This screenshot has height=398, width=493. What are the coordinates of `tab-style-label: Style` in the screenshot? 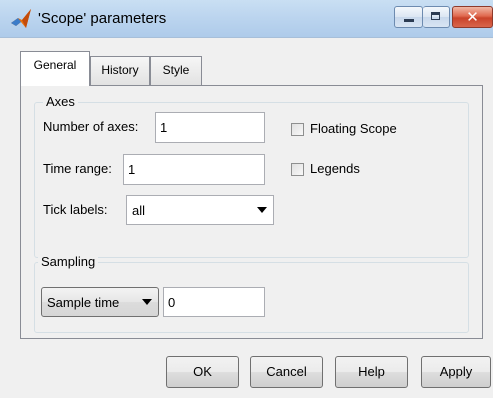 It's located at (176, 70).